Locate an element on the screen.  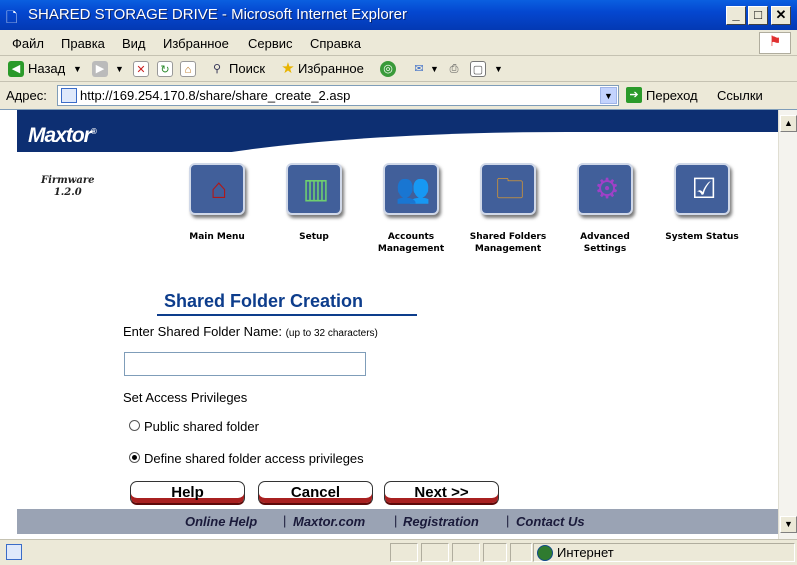
advanced-settings-tile: ⚙ is located at coordinates (605, 189).